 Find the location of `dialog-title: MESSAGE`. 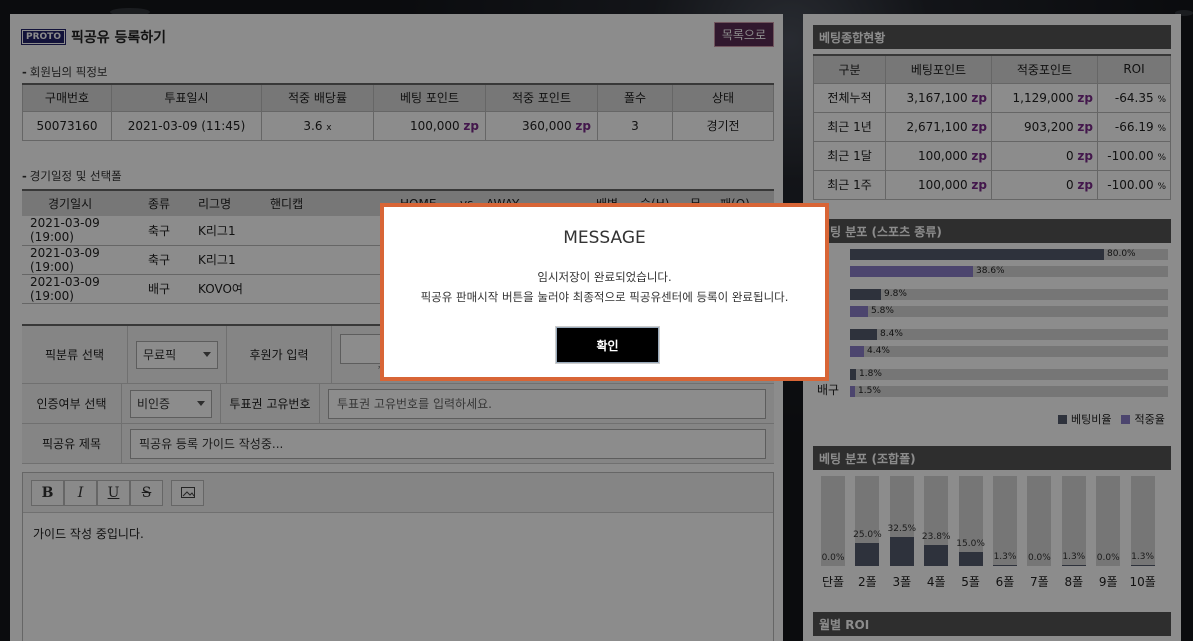

dialog-title: MESSAGE is located at coordinates (604, 238).